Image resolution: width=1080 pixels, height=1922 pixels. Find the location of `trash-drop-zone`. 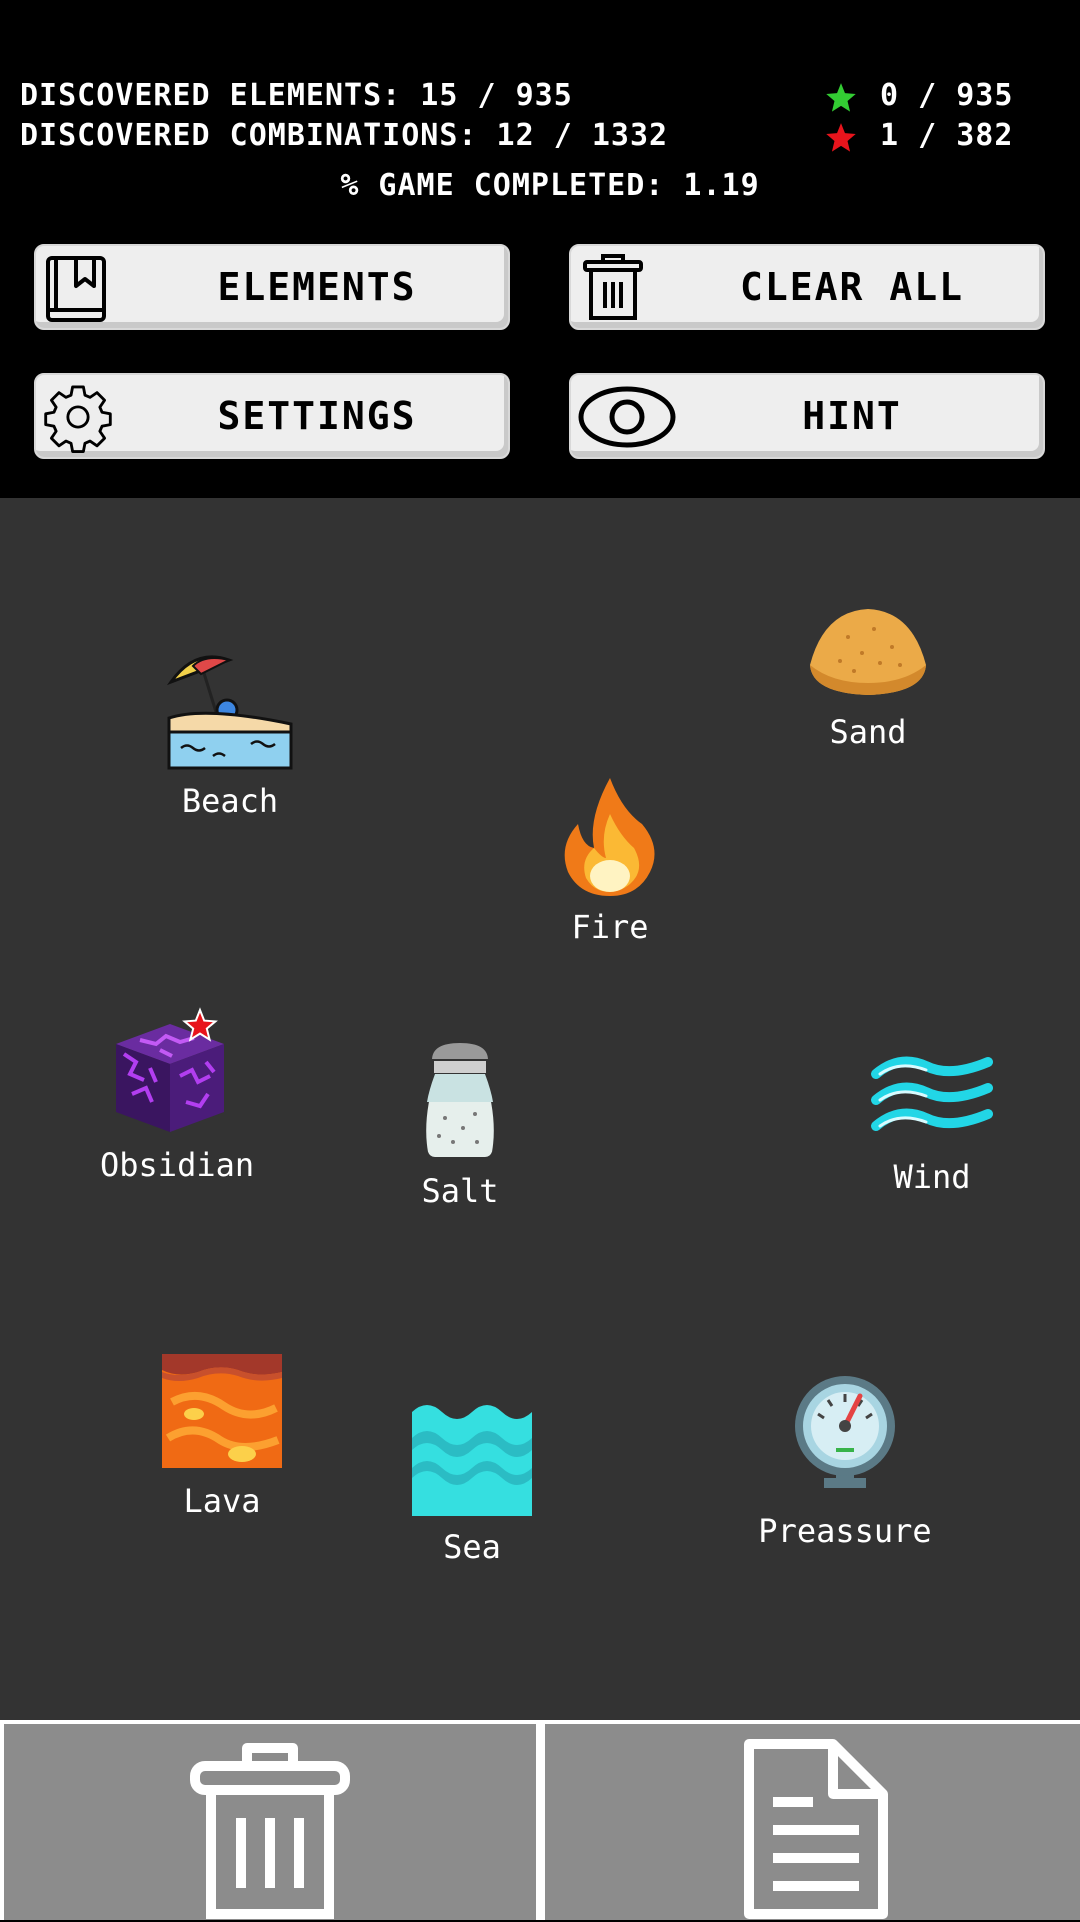

trash-drop-zone is located at coordinates (270, 1822).